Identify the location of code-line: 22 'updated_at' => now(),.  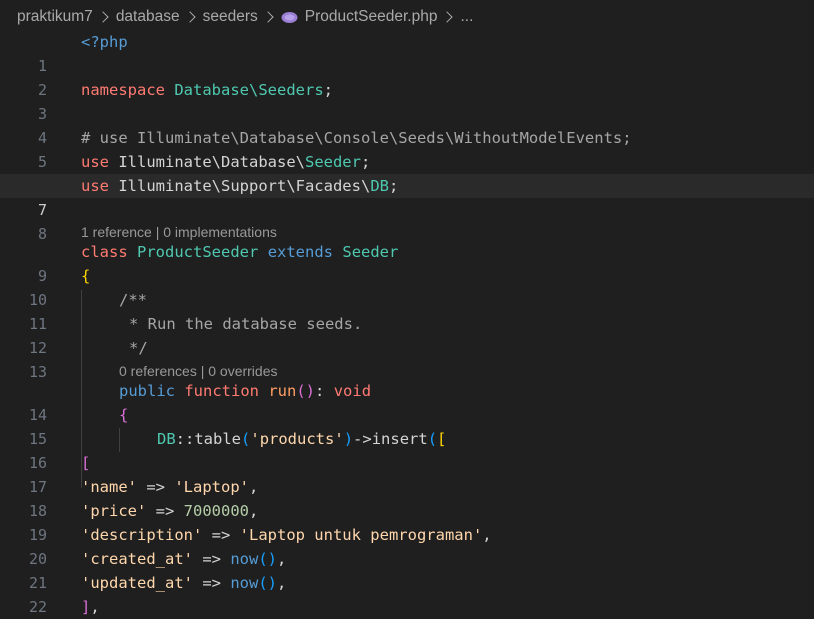
(407, 593).